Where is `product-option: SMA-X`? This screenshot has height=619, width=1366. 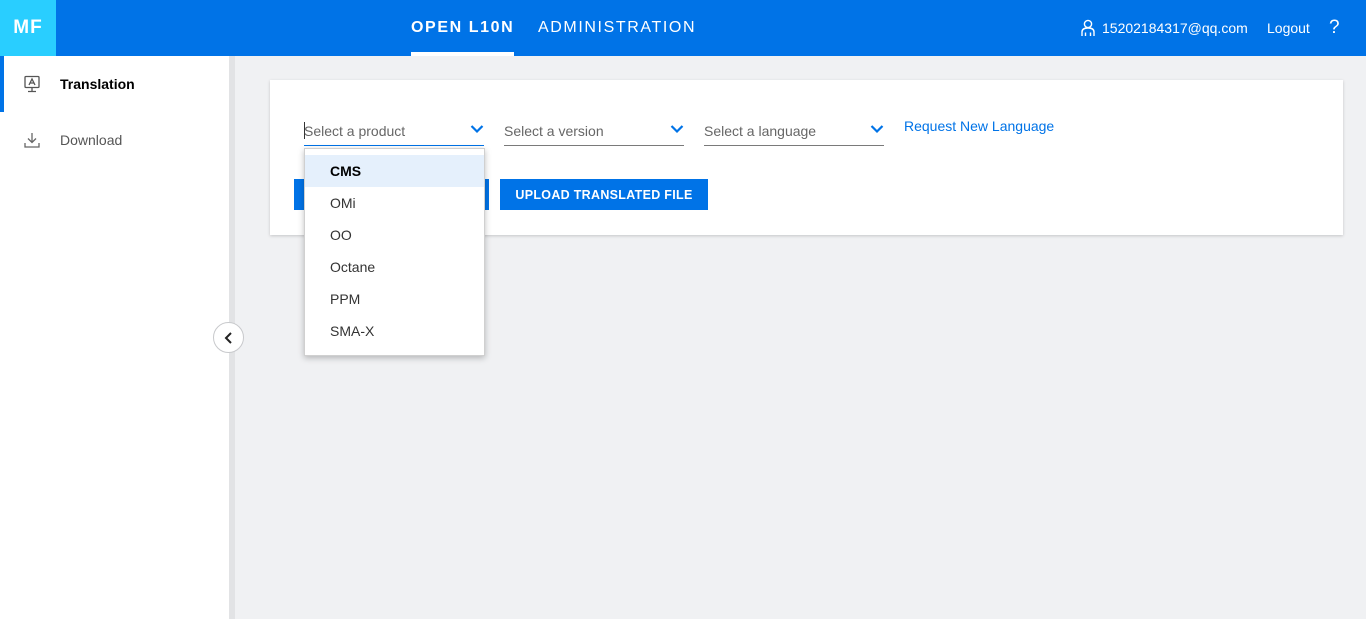 product-option: SMA-X is located at coordinates (394, 331).